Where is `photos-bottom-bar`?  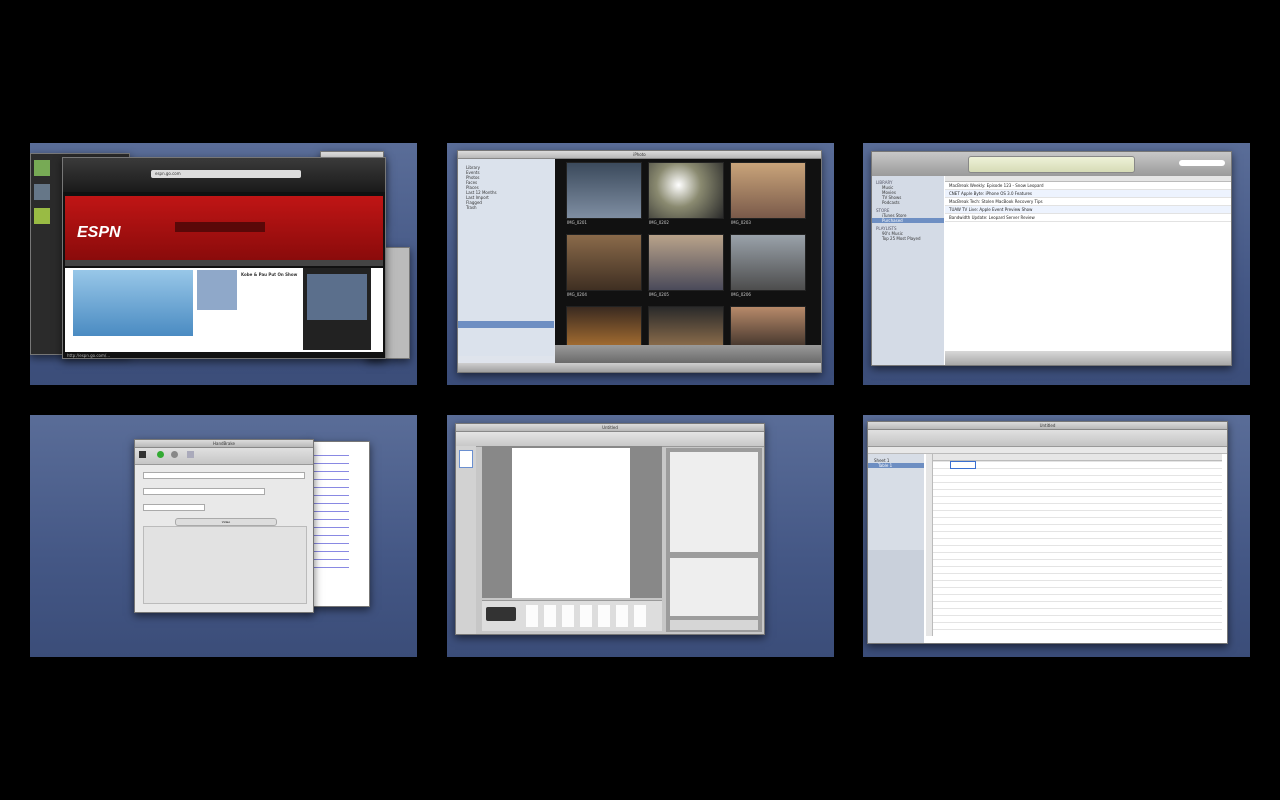
photos-bottom-bar is located at coordinates (639, 367).